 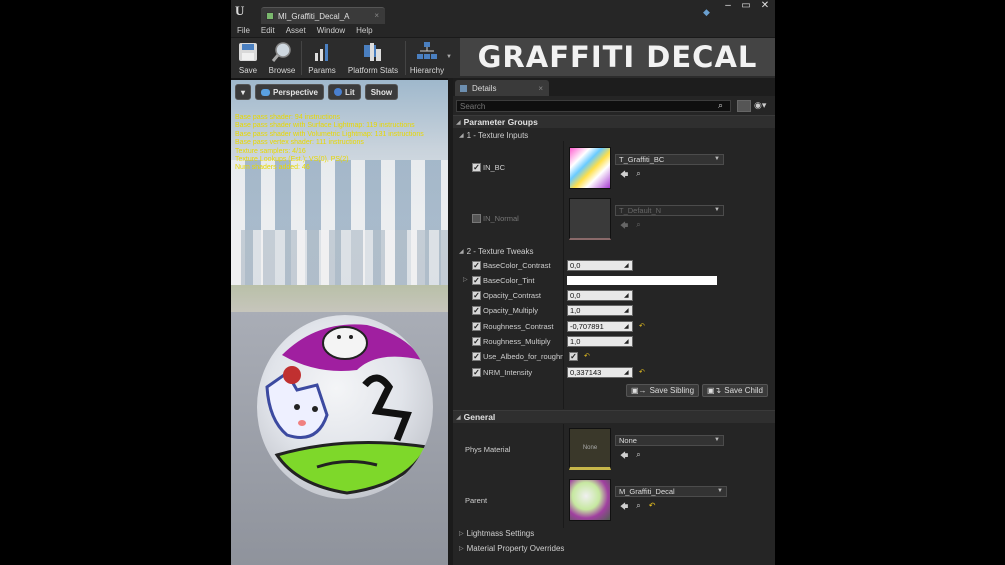 What do you see at coordinates (614, 416) in the screenshot?
I see `general-header: ◢ General` at bounding box center [614, 416].